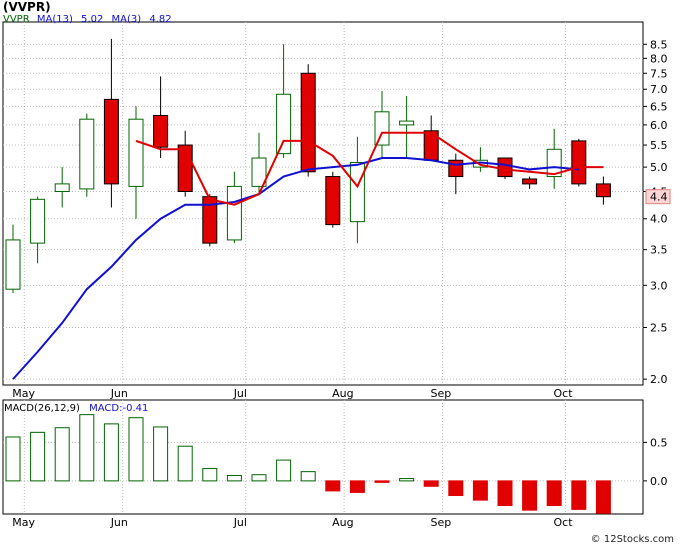 This screenshot has width=680, height=550. I want to click on last-price-label: 4.4, so click(659, 197).